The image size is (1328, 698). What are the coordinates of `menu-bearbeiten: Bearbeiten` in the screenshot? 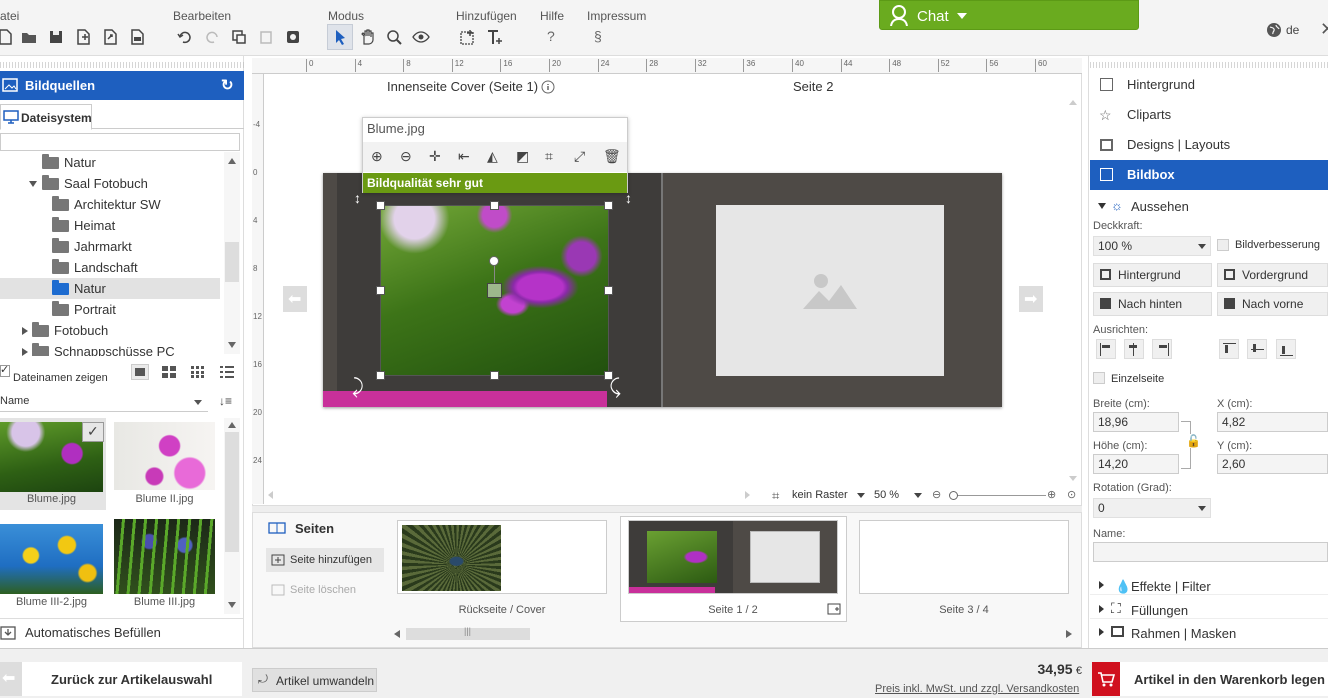 It's located at (202, 16).